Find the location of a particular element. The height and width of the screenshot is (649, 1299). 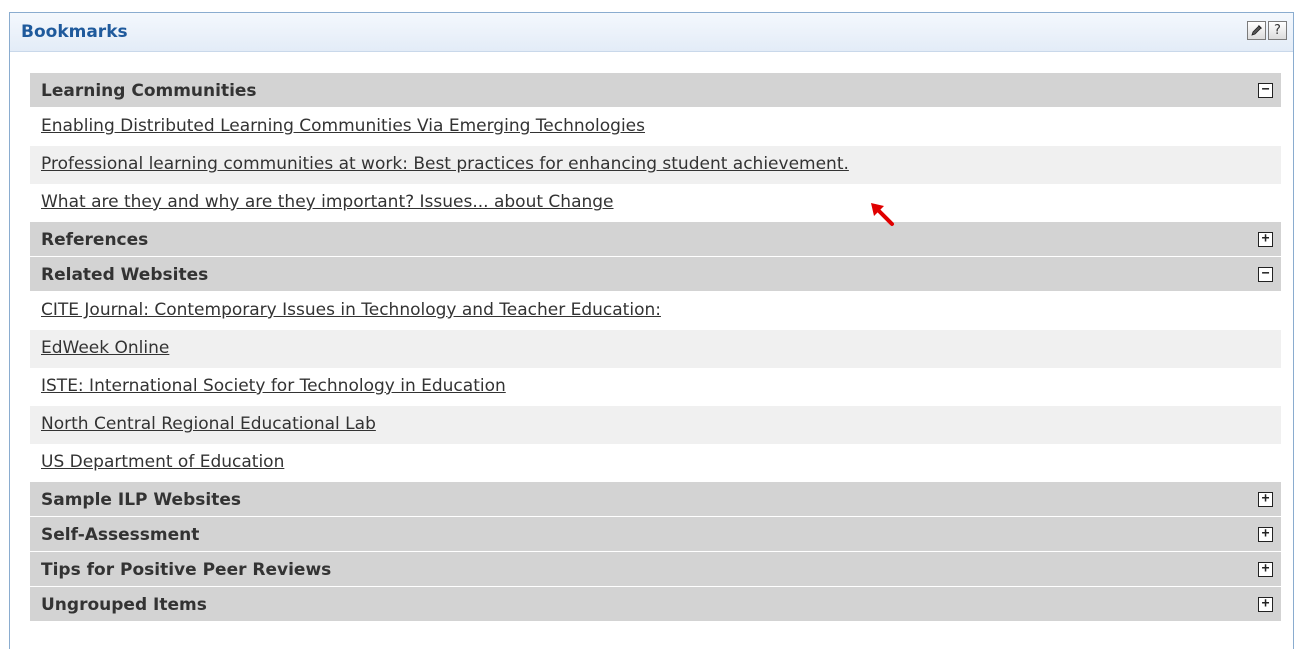

group-title: Ungrouped Items is located at coordinates (124, 605).